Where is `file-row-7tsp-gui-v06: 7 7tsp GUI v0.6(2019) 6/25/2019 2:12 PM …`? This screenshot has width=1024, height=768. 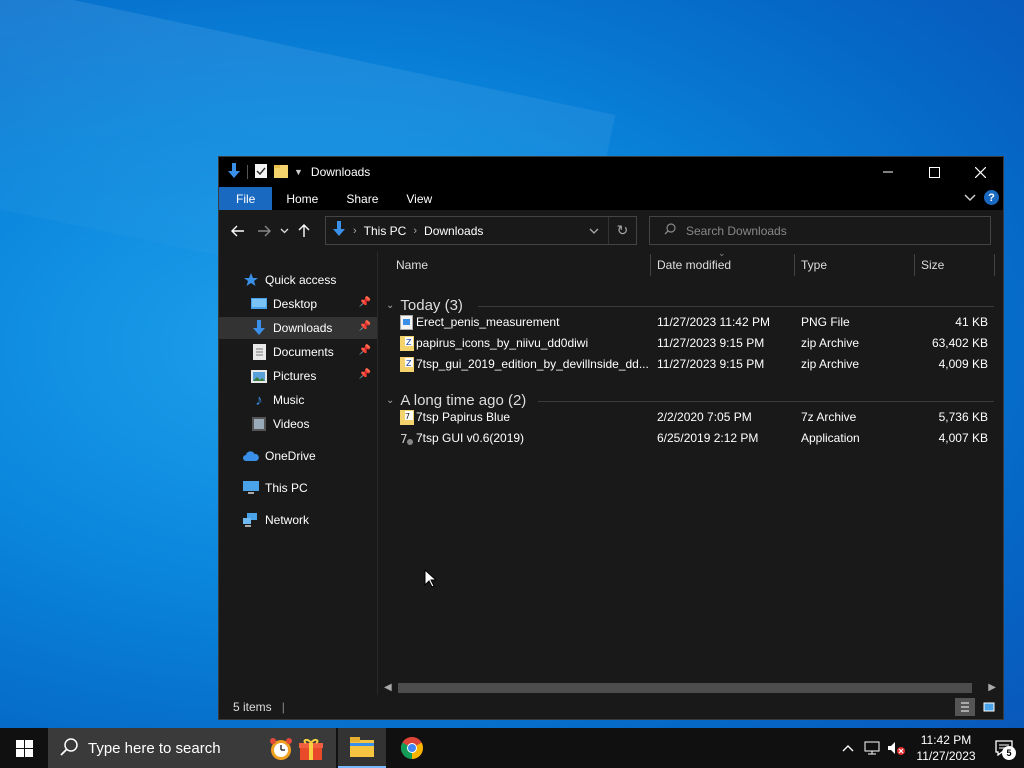
file-row-7tsp-gui-v06: 7 7tsp GUI v0.6(2019) 6/25/2019 2:12 PM … is located at coordinates (688, 438).